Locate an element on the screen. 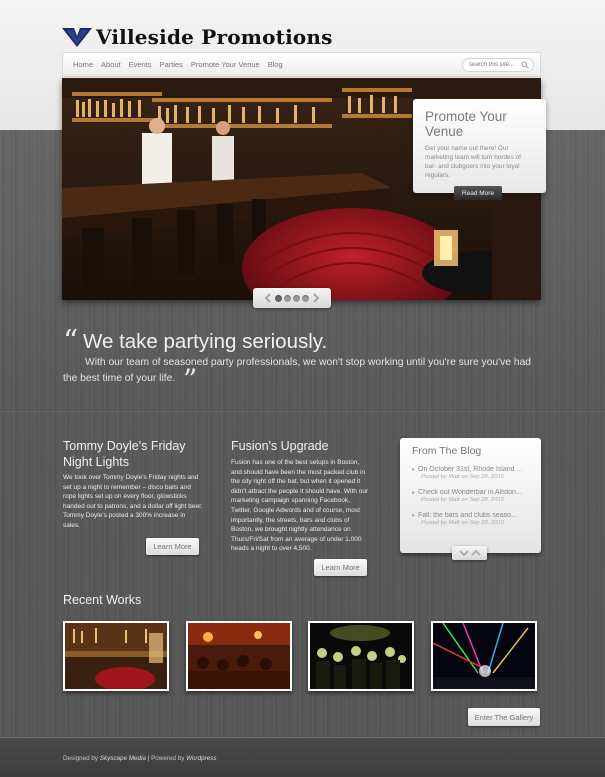  search-box is located at coordinates (498, 65).